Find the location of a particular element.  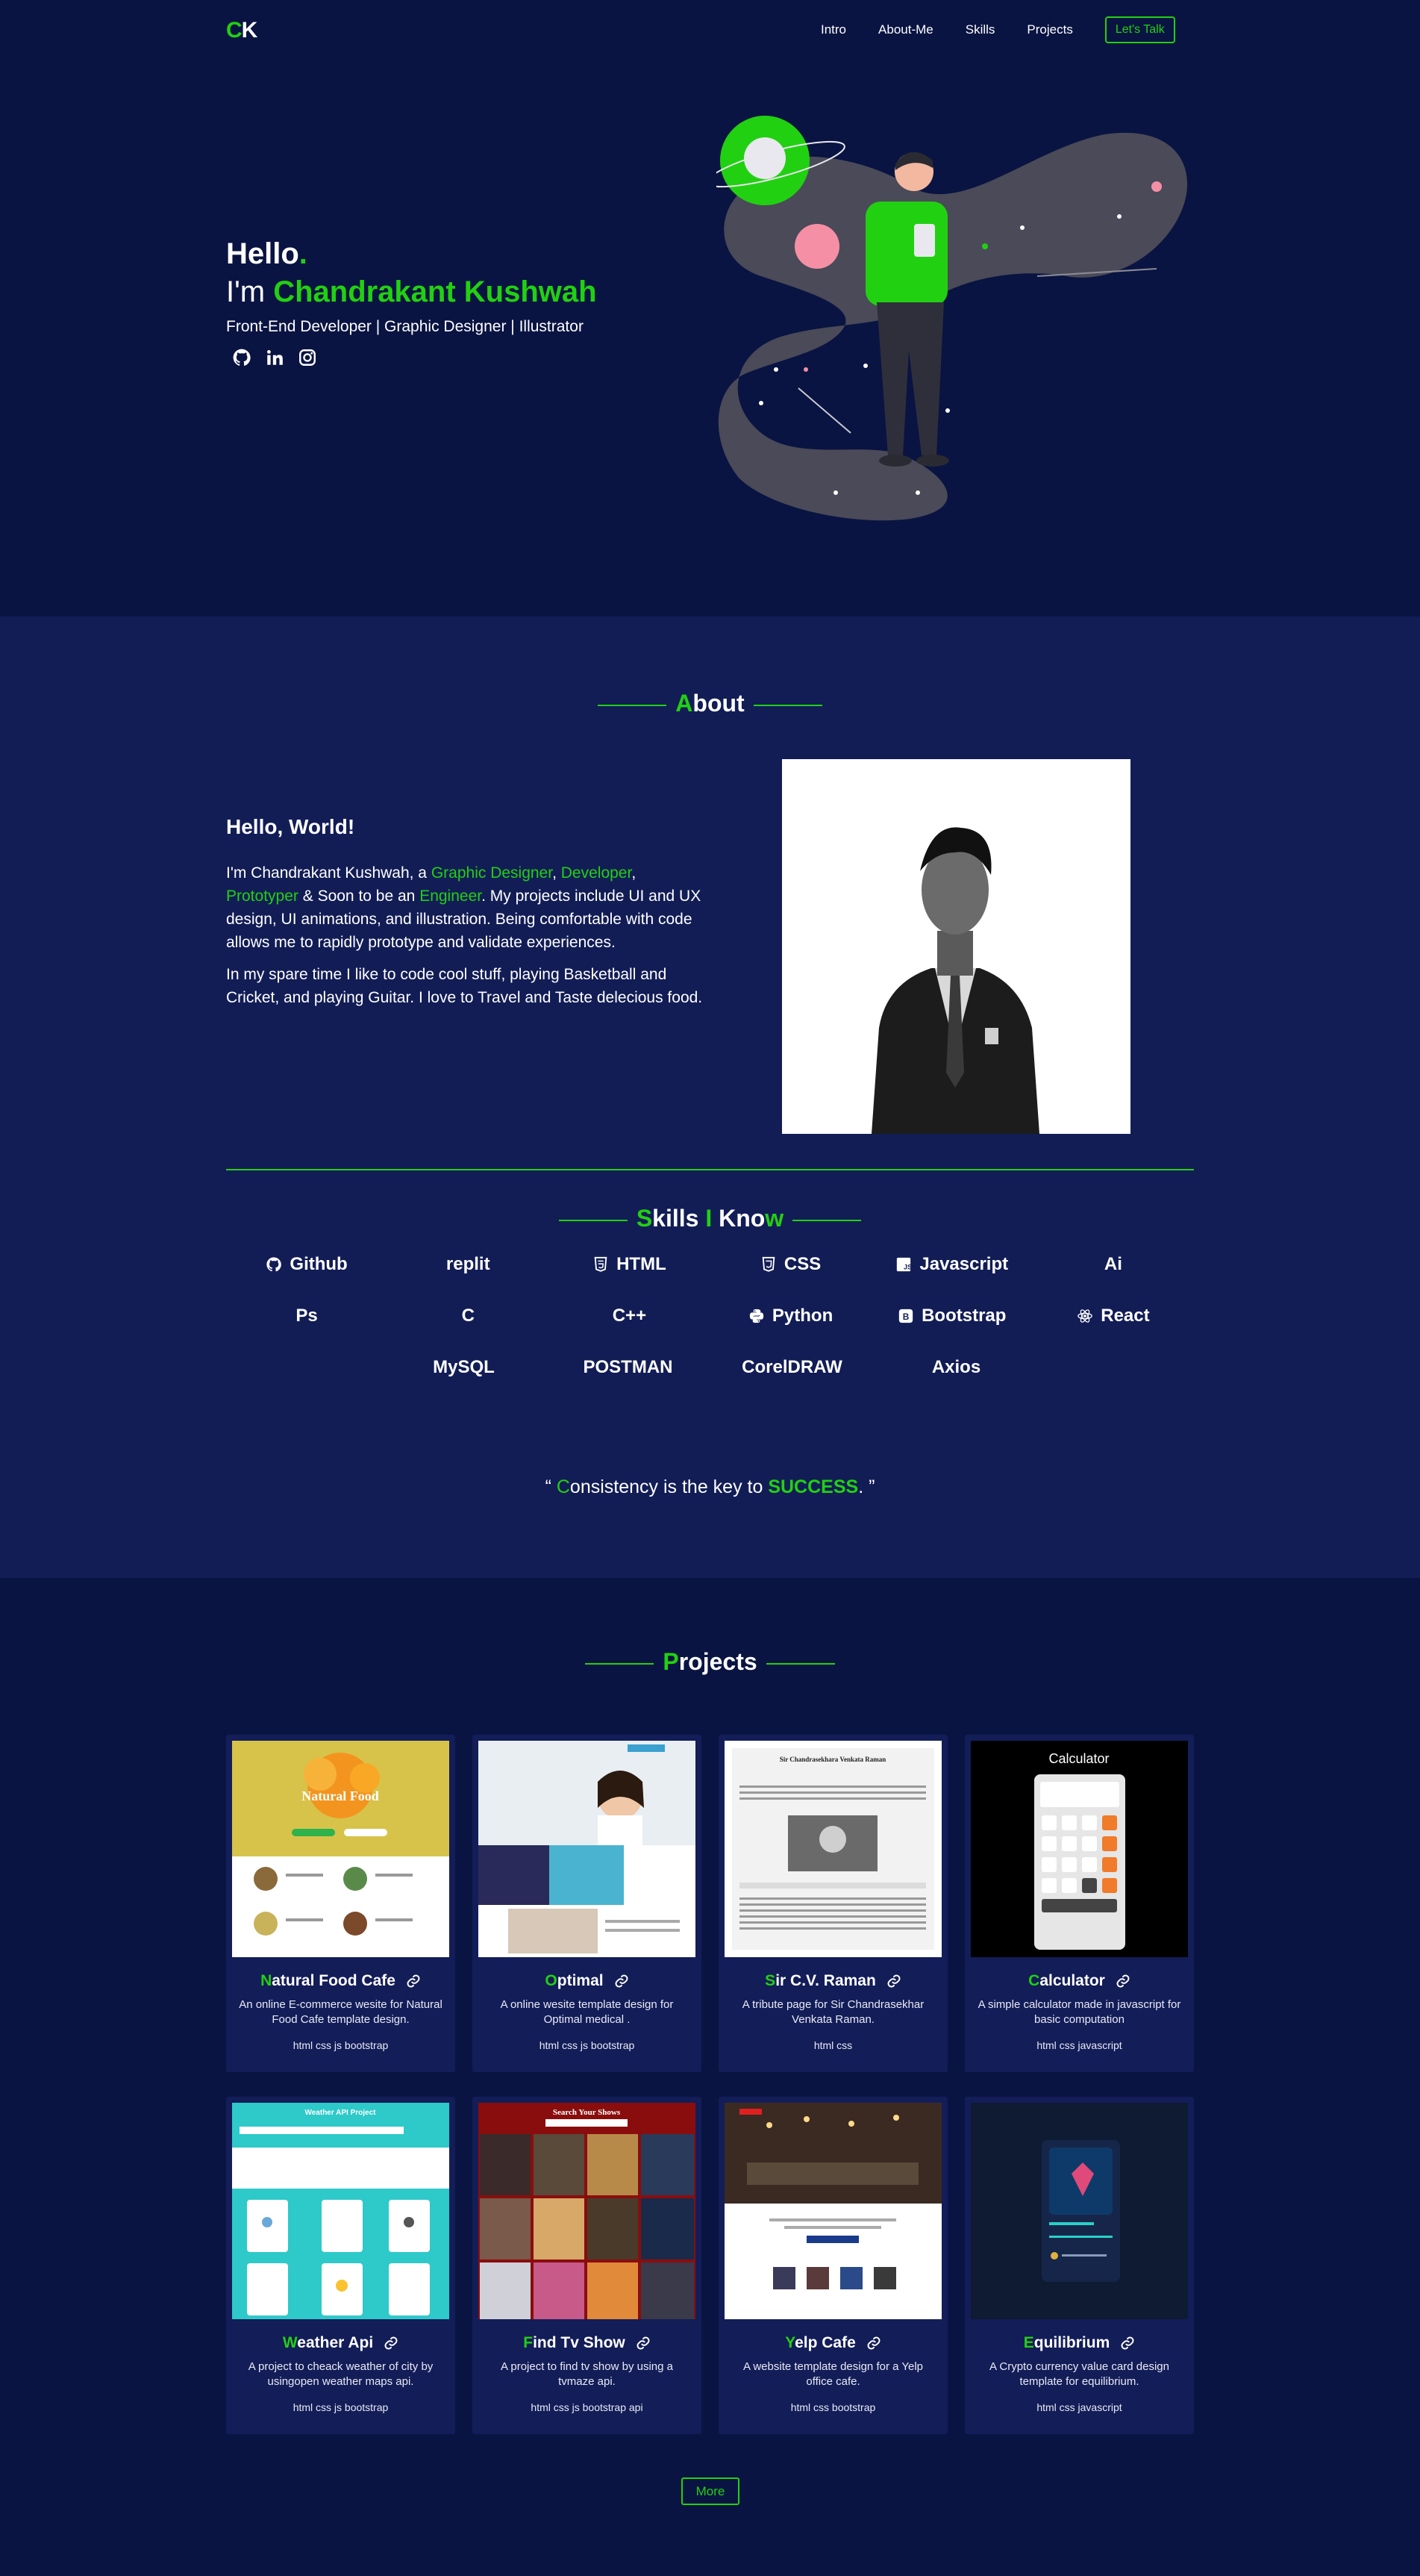

svg-text: B is located at coordinates (906, 1317).